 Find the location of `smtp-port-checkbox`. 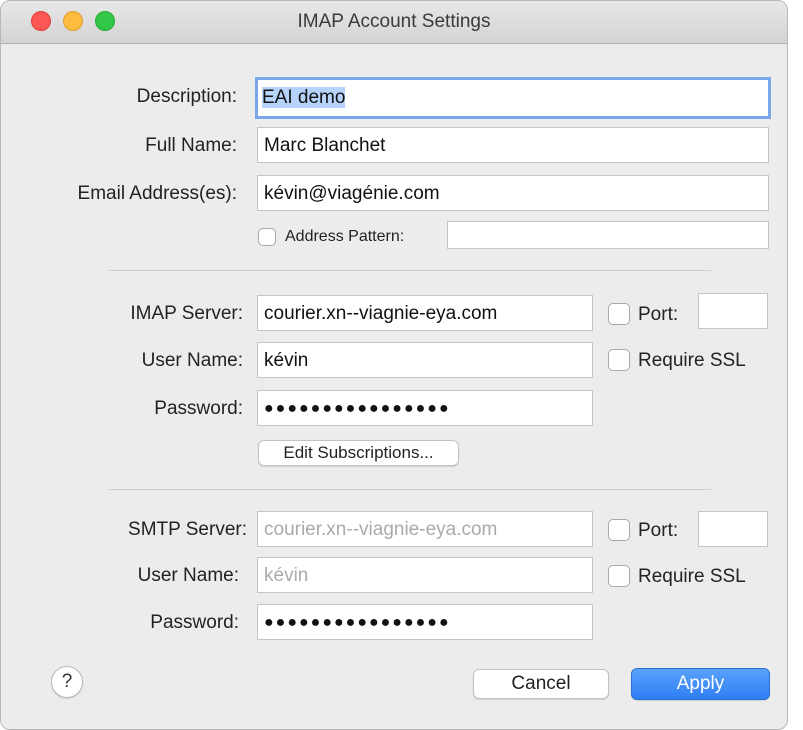

smtp-port-checkbox is located at coordinates (619, 530).